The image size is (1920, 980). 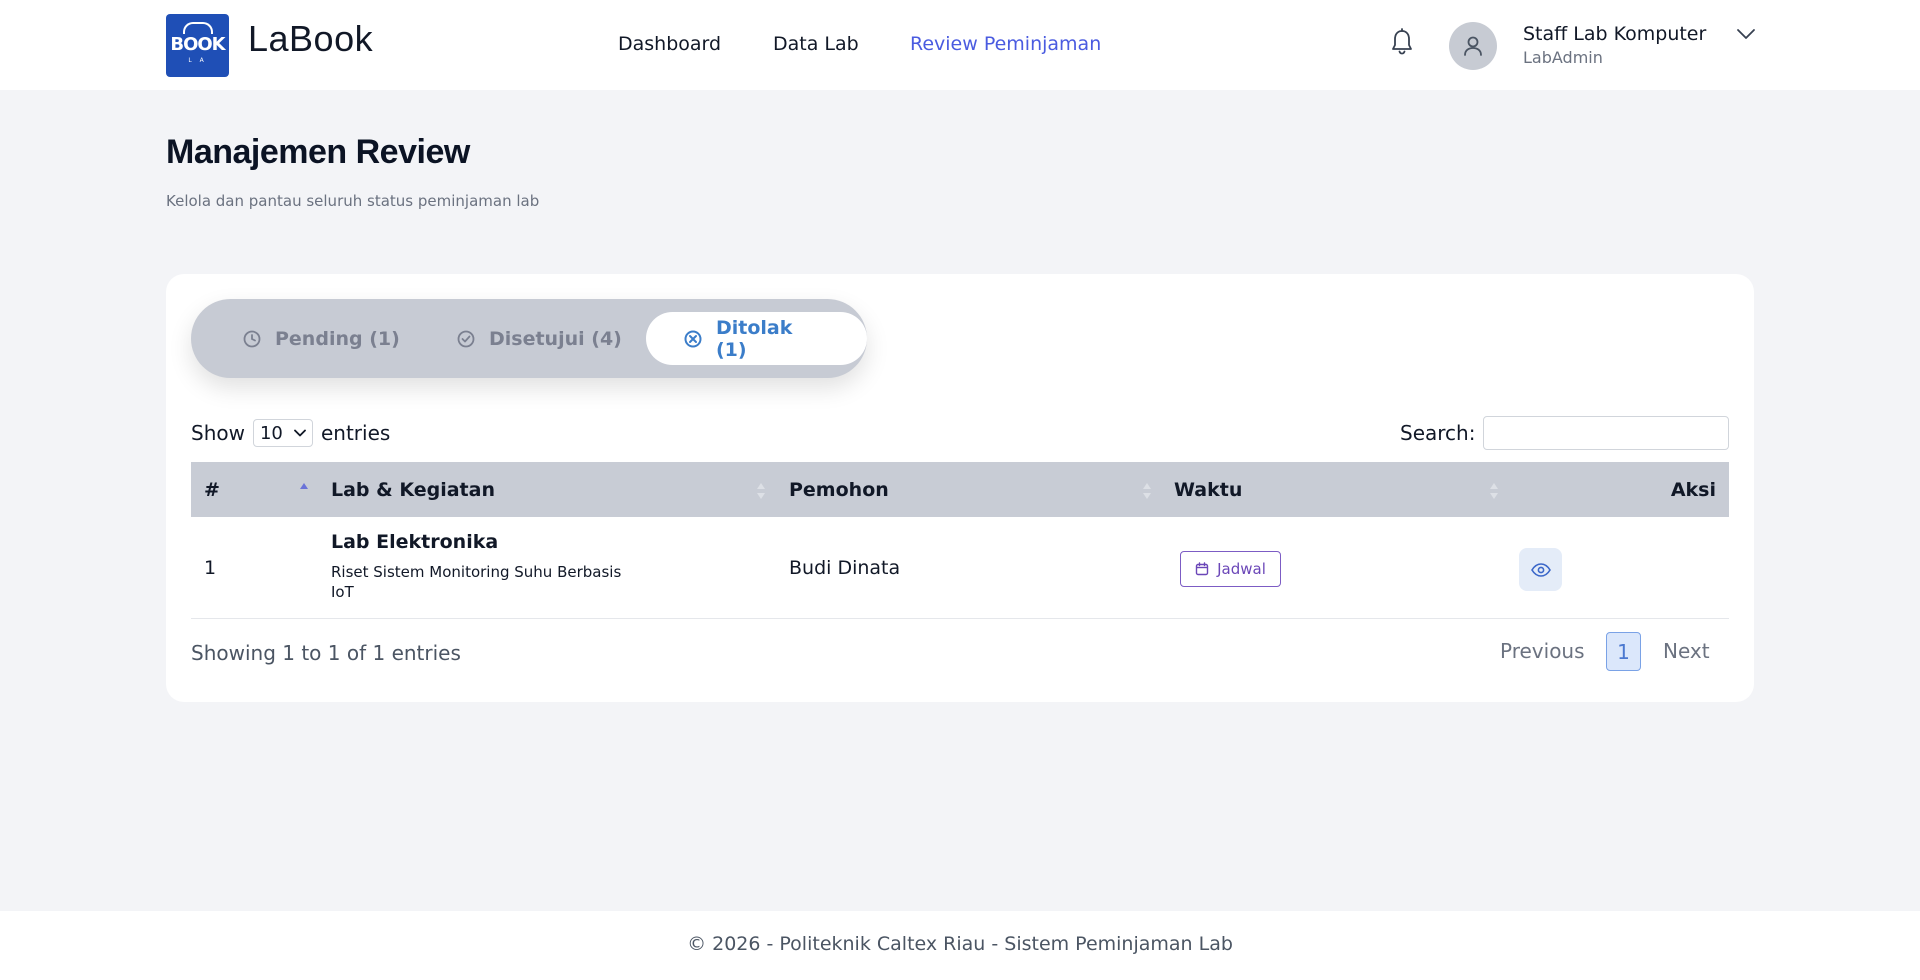 I want to click on avatar, so click(x=1473, y=46).